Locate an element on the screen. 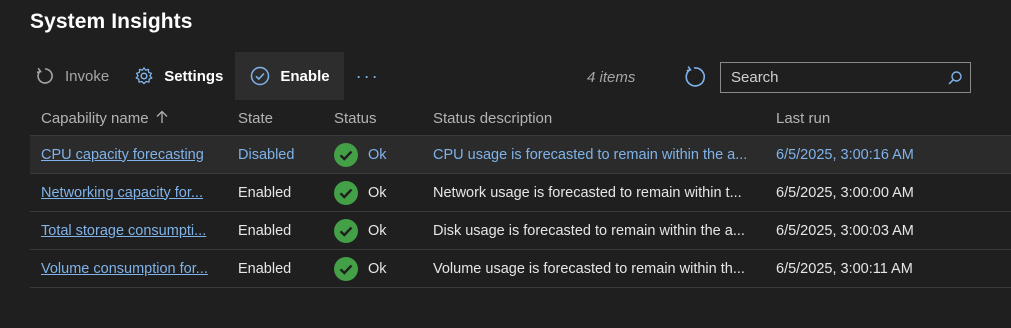  enable-label: Enable is located at coordinates (305, 76).